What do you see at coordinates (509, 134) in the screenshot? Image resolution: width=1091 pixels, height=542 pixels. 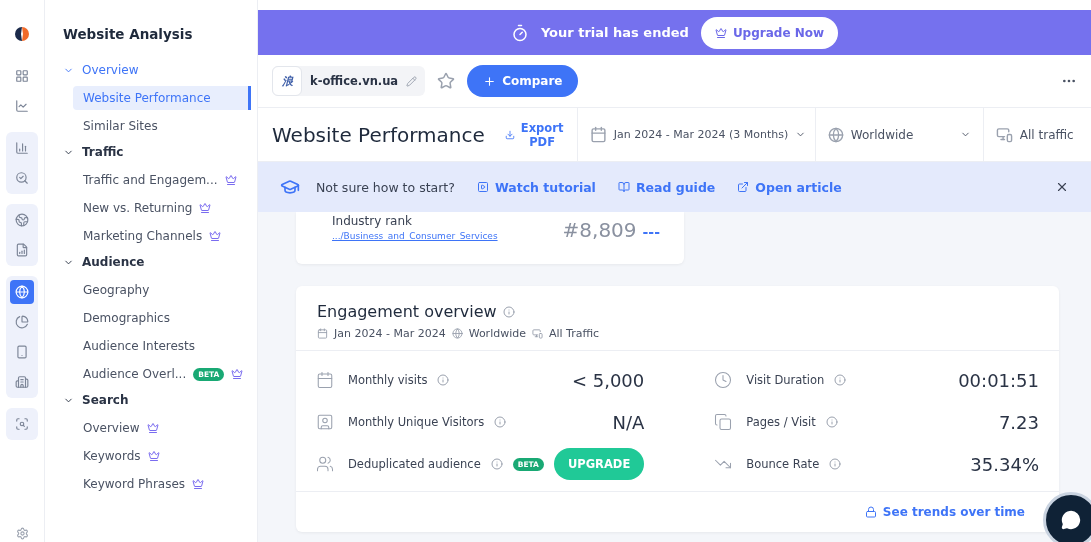 I see `download-icon` at bounding box center [509, 134].